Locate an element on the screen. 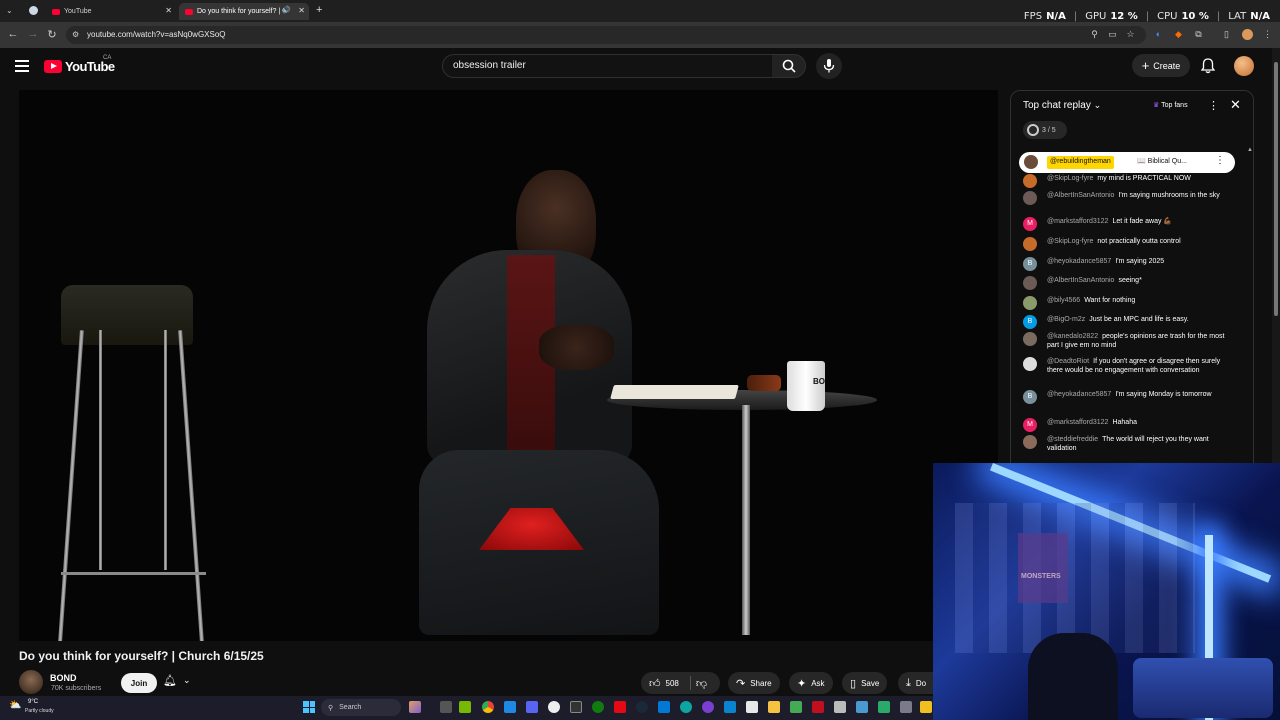 The image size is (1280, 720). chrome-profile-icon is located at coordinates (33, 10).